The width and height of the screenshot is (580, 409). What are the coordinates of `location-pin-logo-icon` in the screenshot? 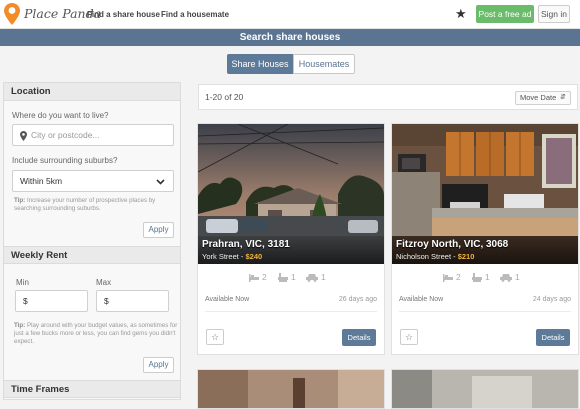 It's located at (12, 14).